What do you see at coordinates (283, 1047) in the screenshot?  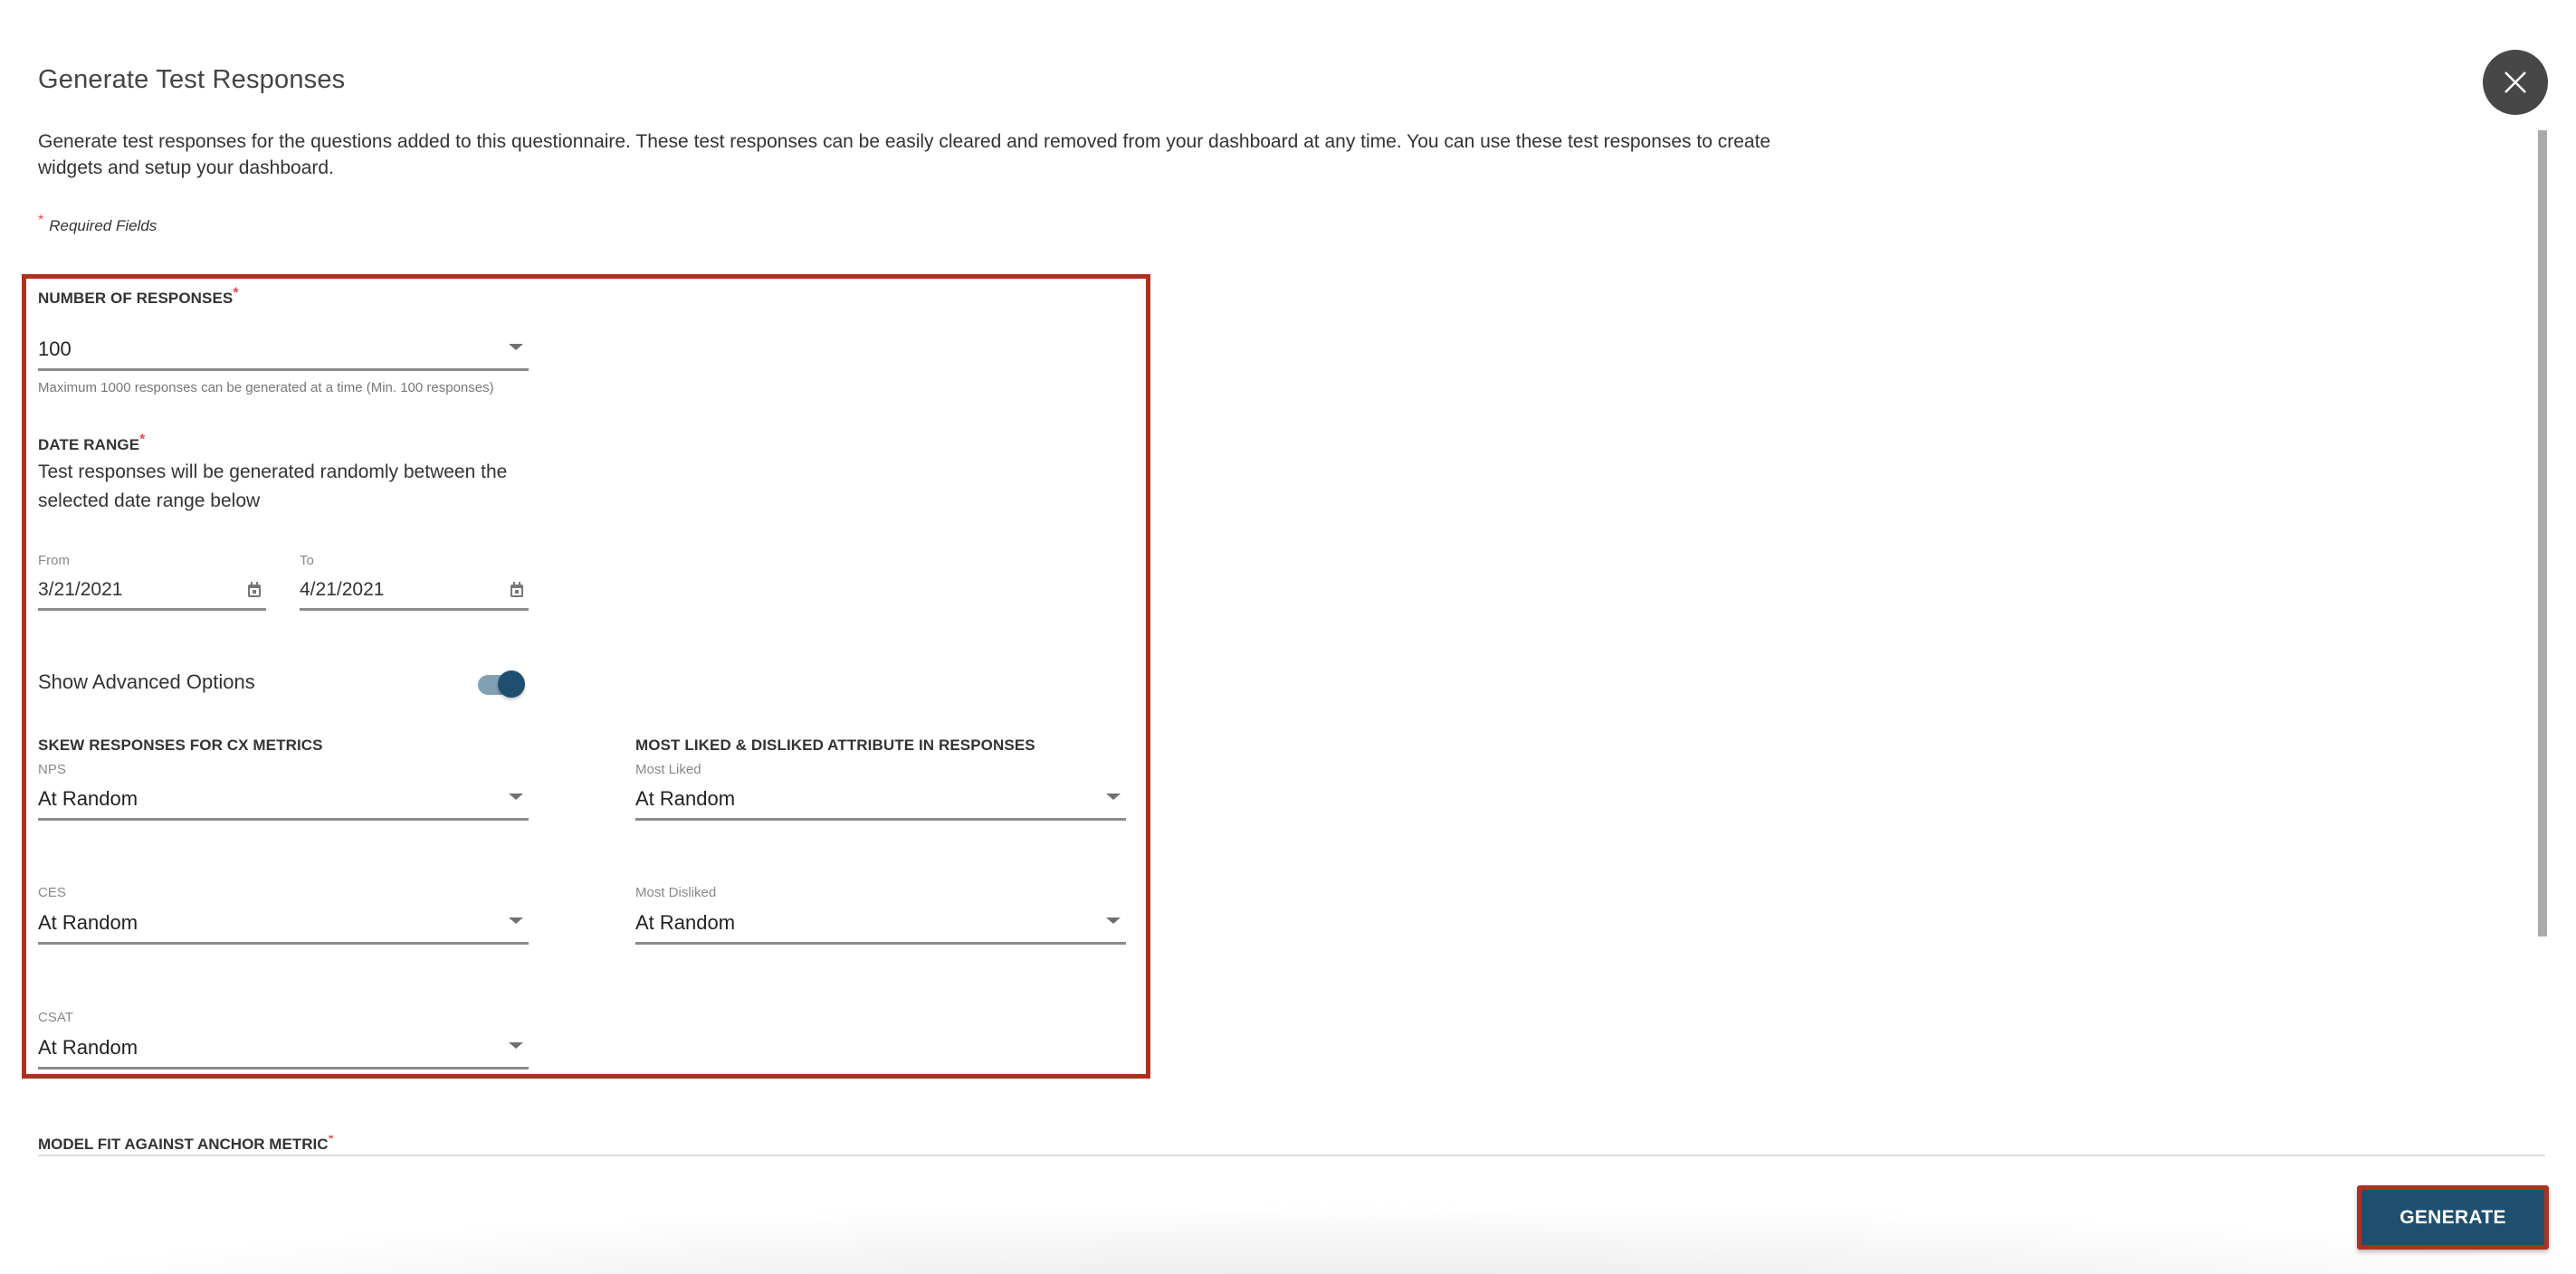 I see `csat-select: At Random` at bounding box center [283, 1047].